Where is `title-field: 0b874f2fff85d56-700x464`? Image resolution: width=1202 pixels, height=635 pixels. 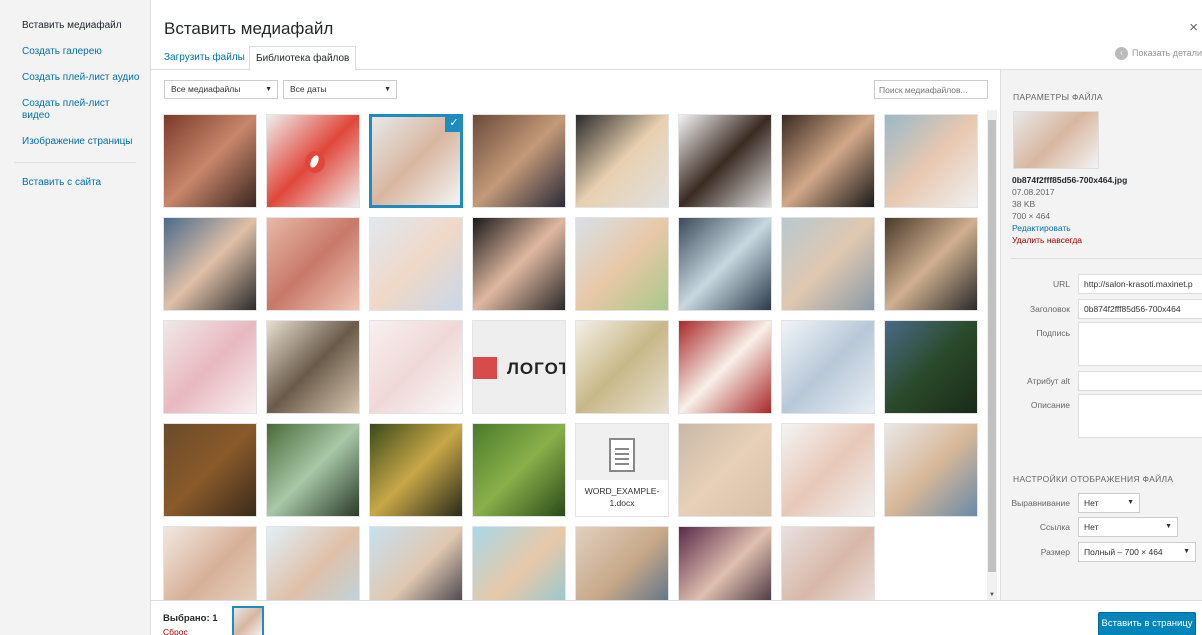 title-field: 0b874f2fff85d56-700x464 is located at coordinates (1140, 309).